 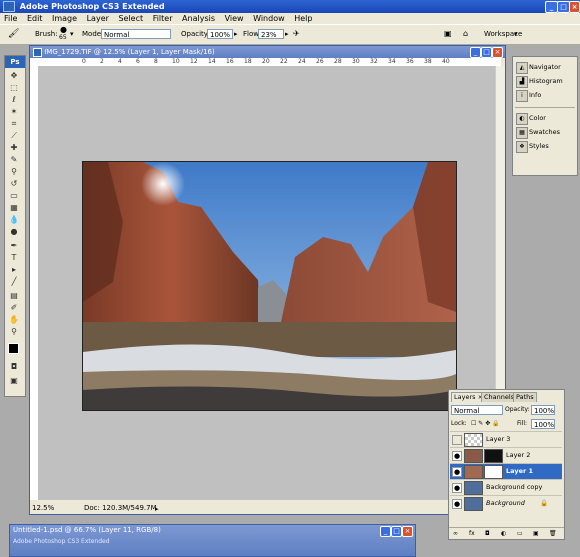 What do you see at coordinates (477, 410) in the screenshot?
I see `blend-mode-select: Normal` at bounding box center [477, 410].